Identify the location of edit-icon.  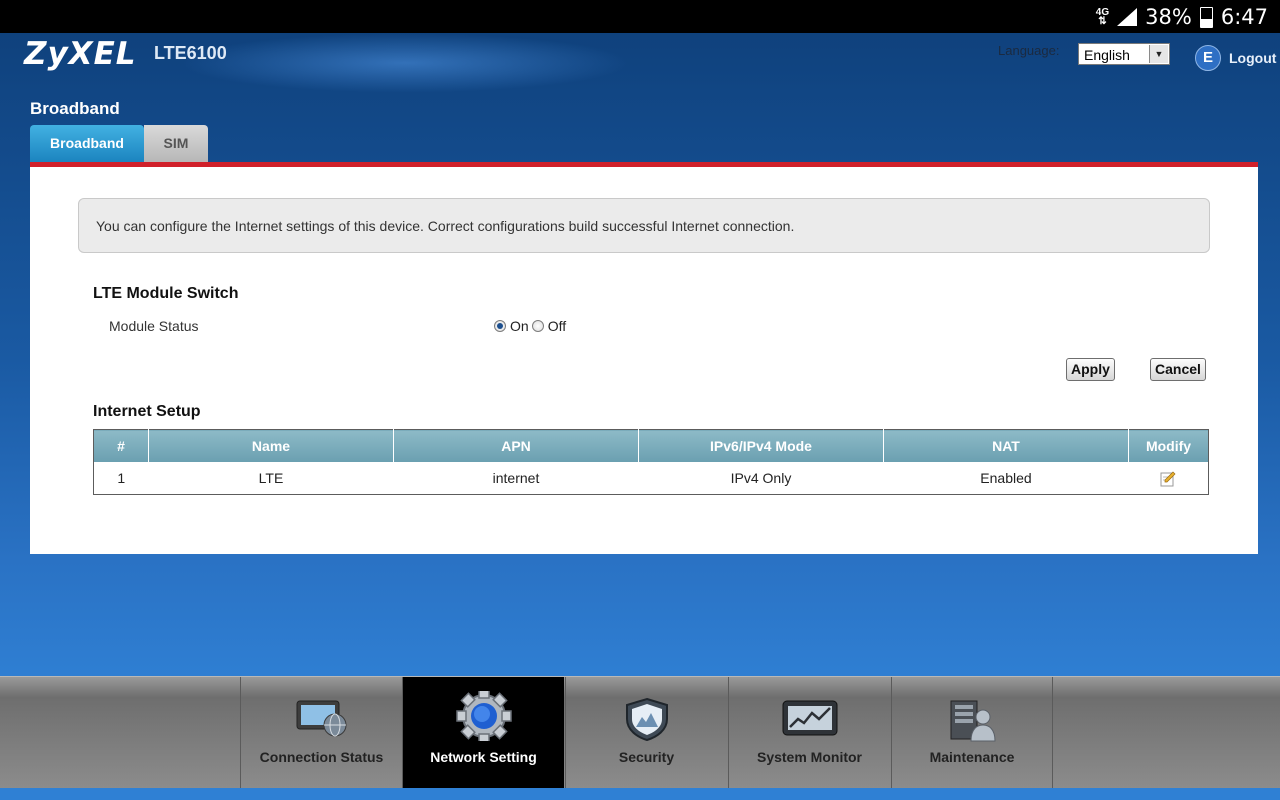
(1168, 479).